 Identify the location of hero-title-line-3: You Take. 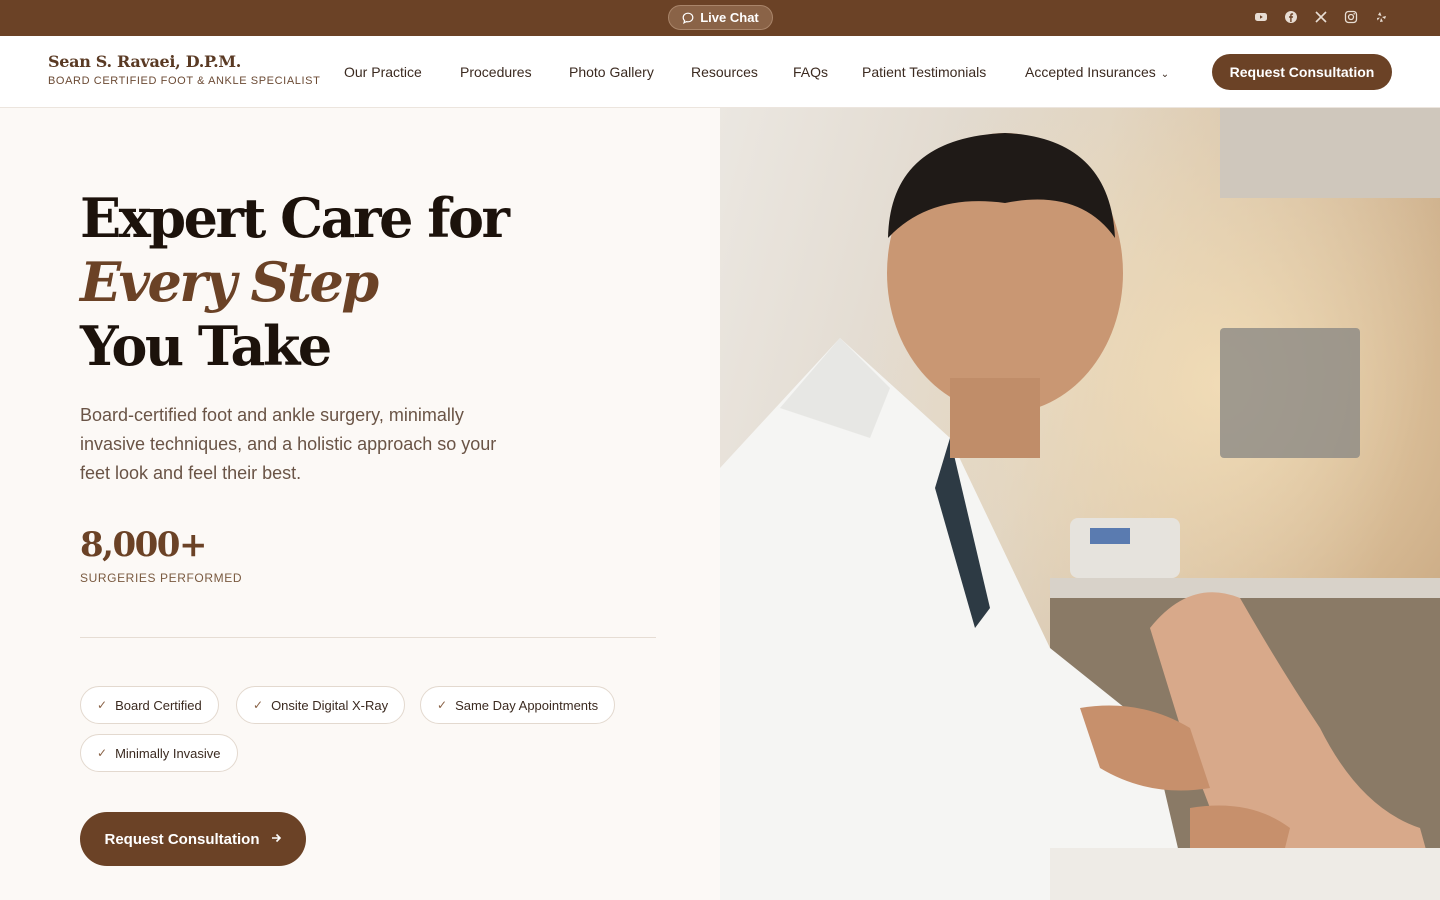
(206, 346).